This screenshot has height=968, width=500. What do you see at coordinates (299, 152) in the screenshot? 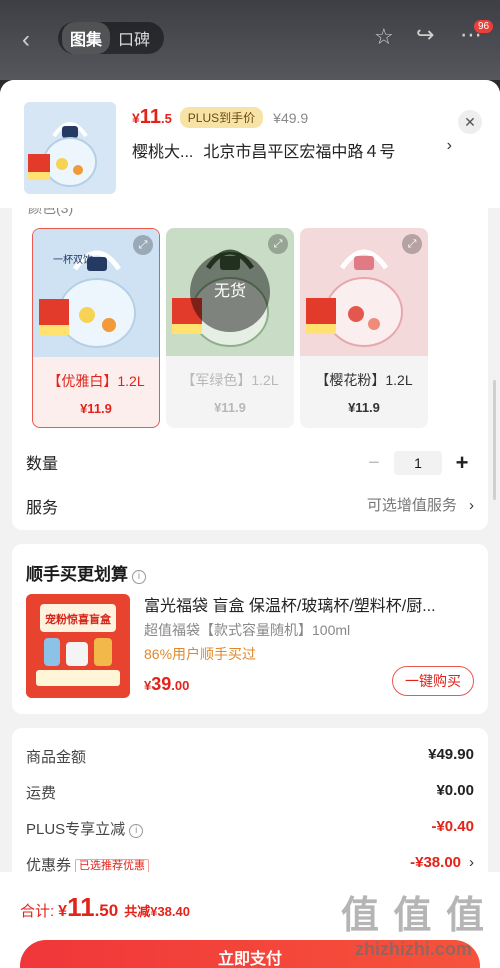
I see `address-text: 北京市昌平区宏福中路４号` at bounding box center [299, 152].